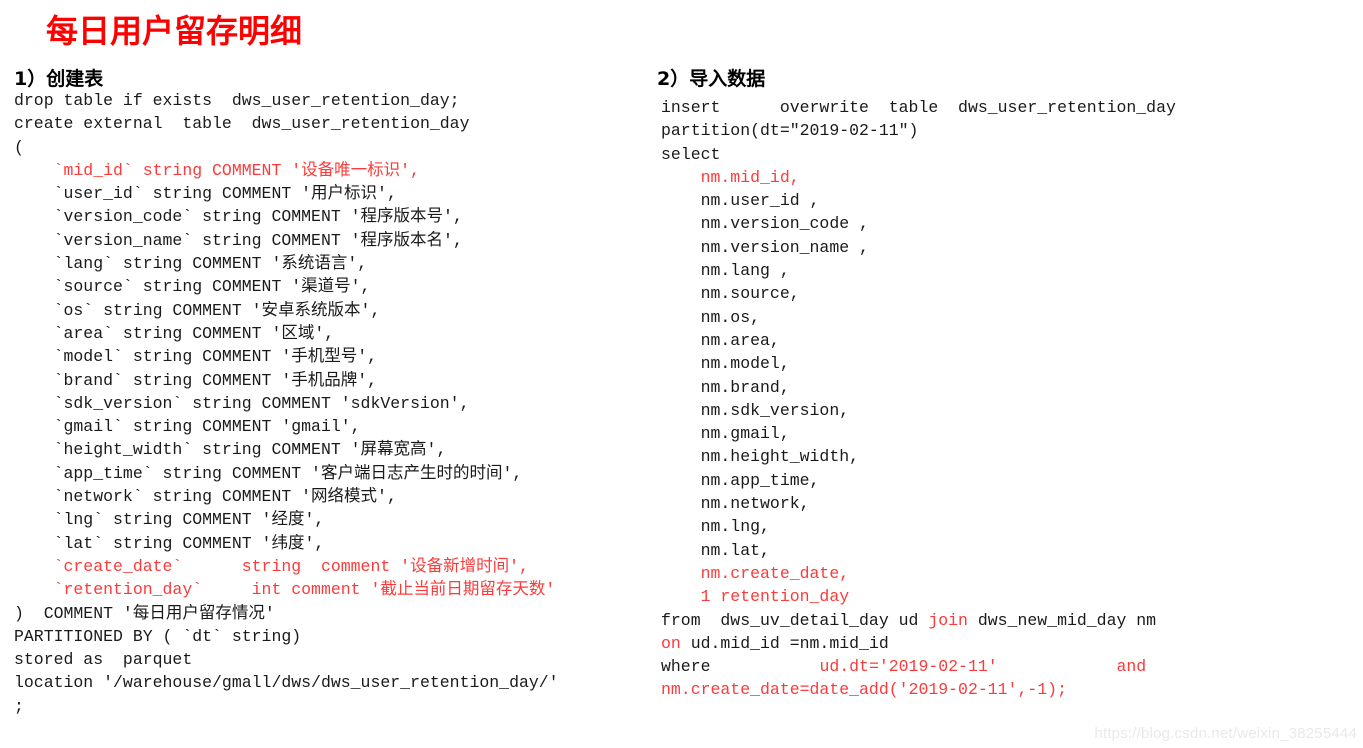 This screenshot has height=748, width=1363. What do you see at coordinates (103, 660) in the screenshot?
I see `code-token: stored as parquet` at bounding box center [103, 660].